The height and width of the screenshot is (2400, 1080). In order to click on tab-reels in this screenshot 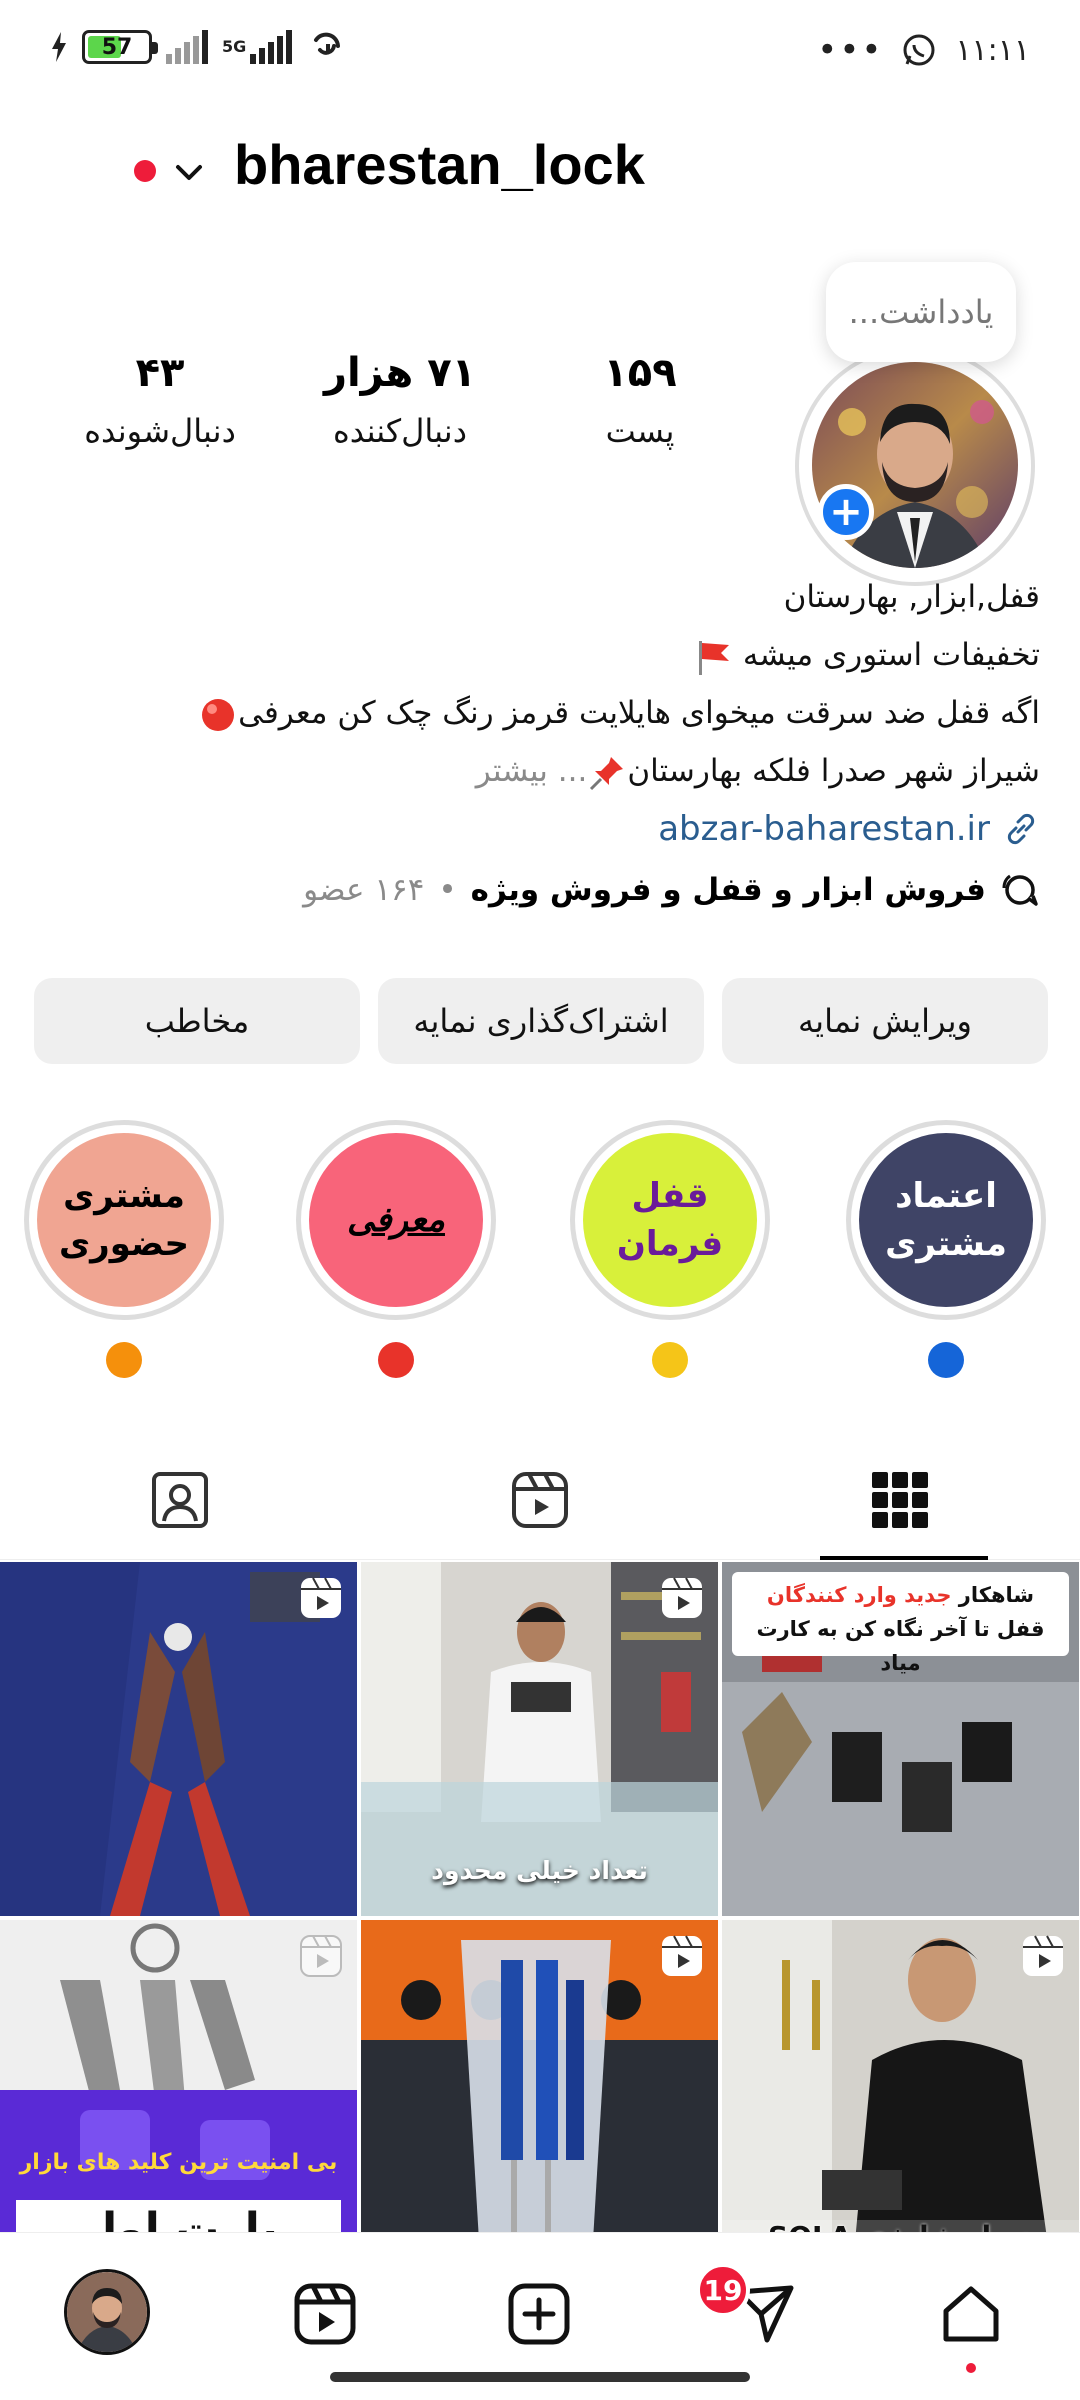, I will do `click(540, 1500)`.